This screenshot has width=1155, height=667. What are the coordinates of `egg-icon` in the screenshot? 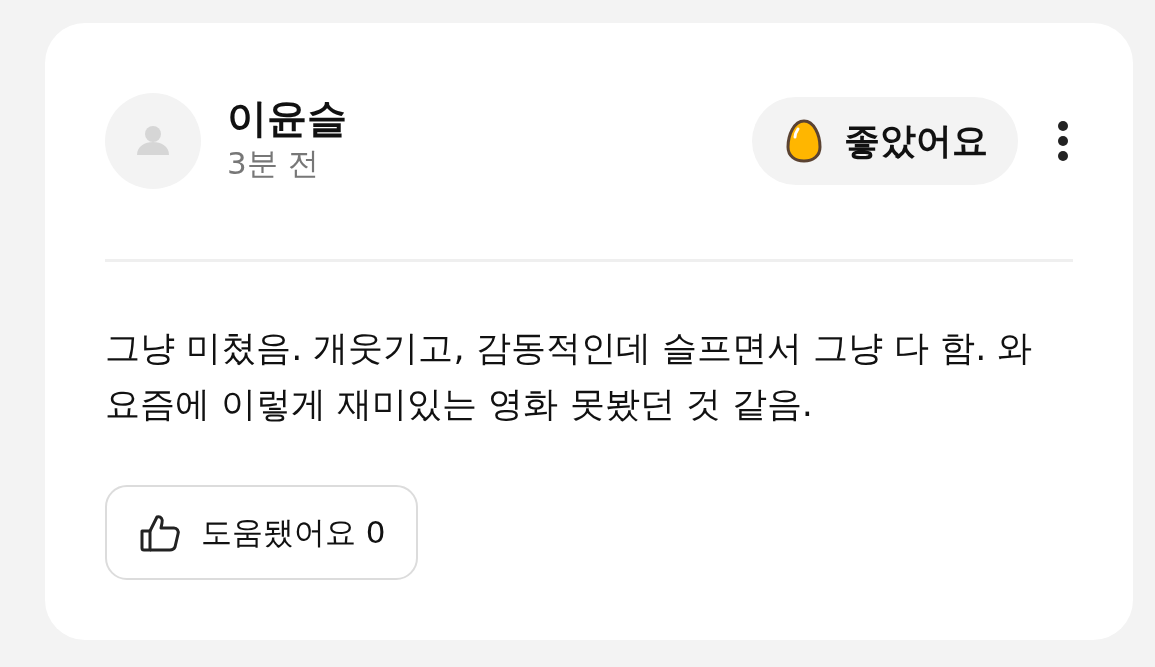 It's located at (804, 141).